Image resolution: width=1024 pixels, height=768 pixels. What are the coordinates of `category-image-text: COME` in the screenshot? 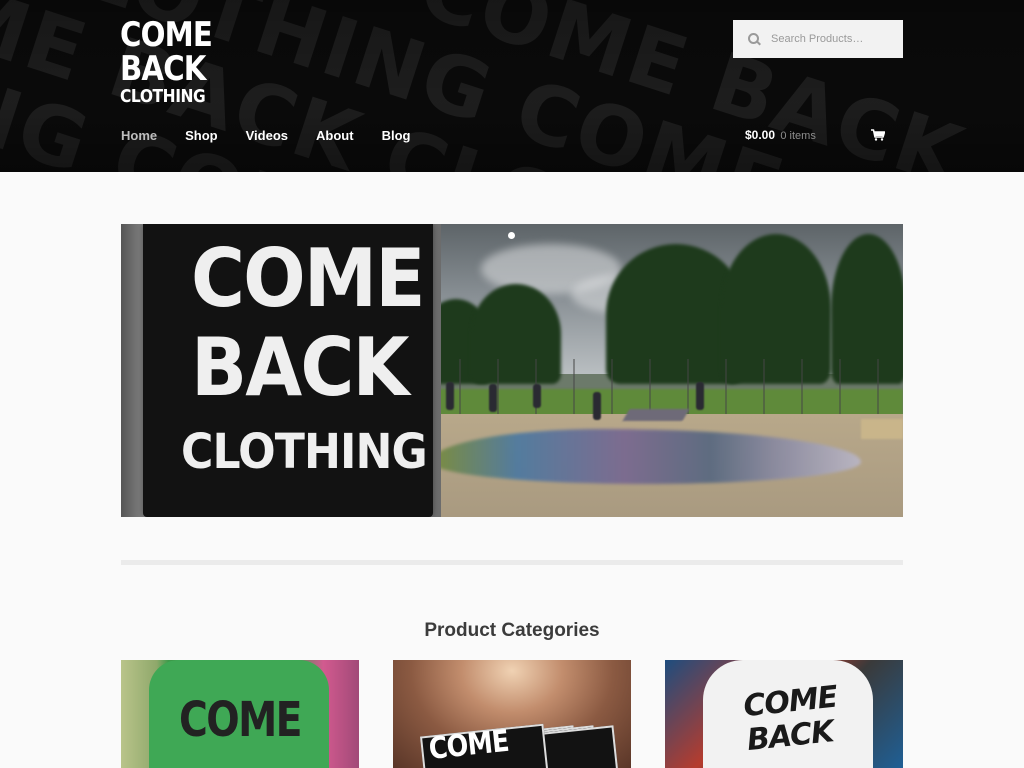 It's located at (240, 720).